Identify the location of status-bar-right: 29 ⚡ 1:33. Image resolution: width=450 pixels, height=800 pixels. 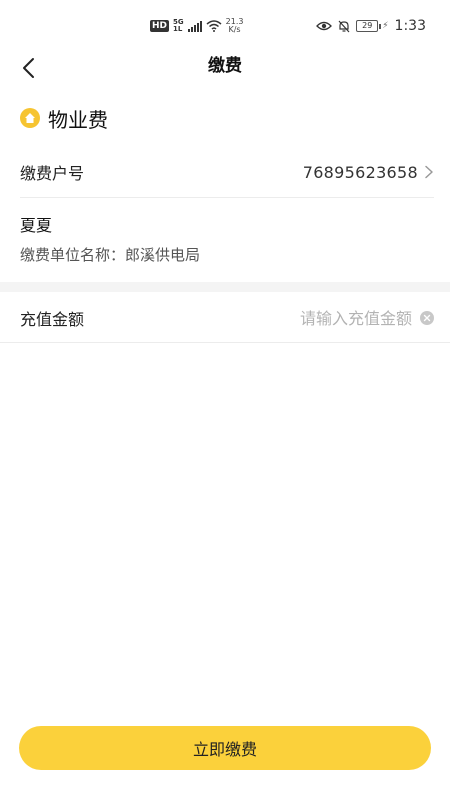
(371, 26).